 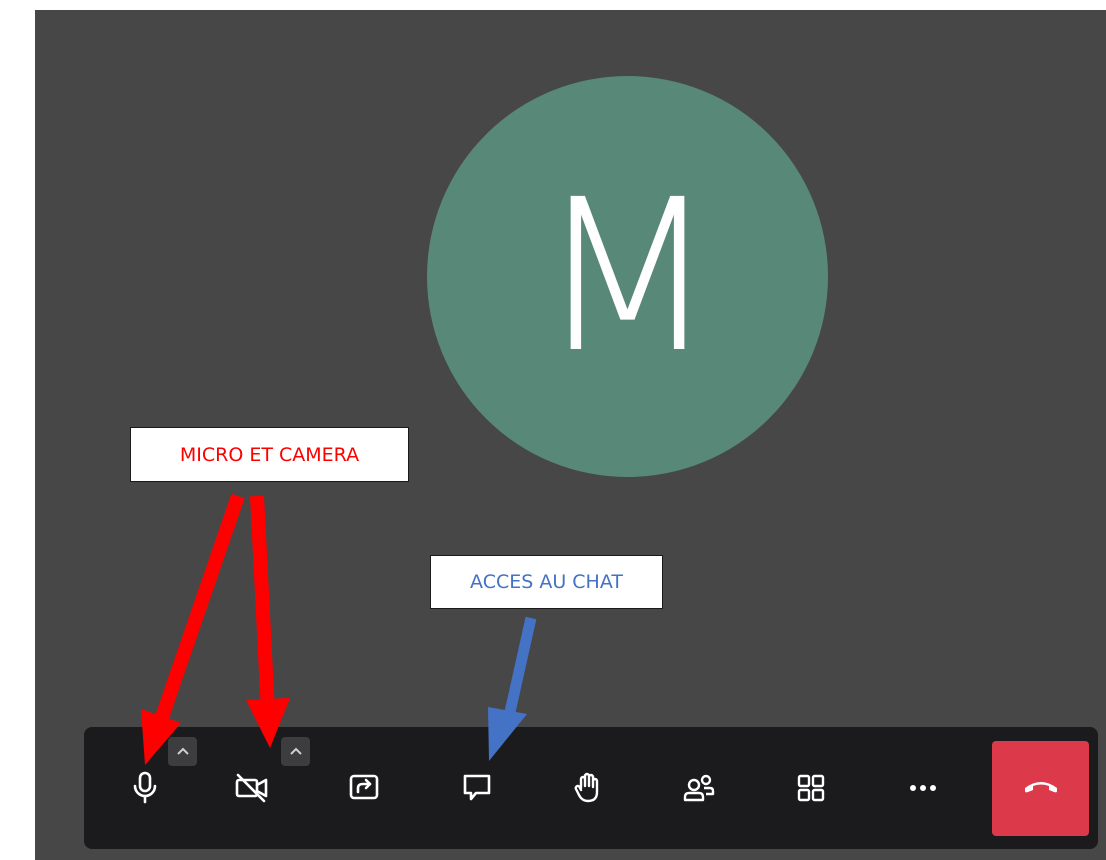 I want to click on microphone-button, so click(x=145, y=788).